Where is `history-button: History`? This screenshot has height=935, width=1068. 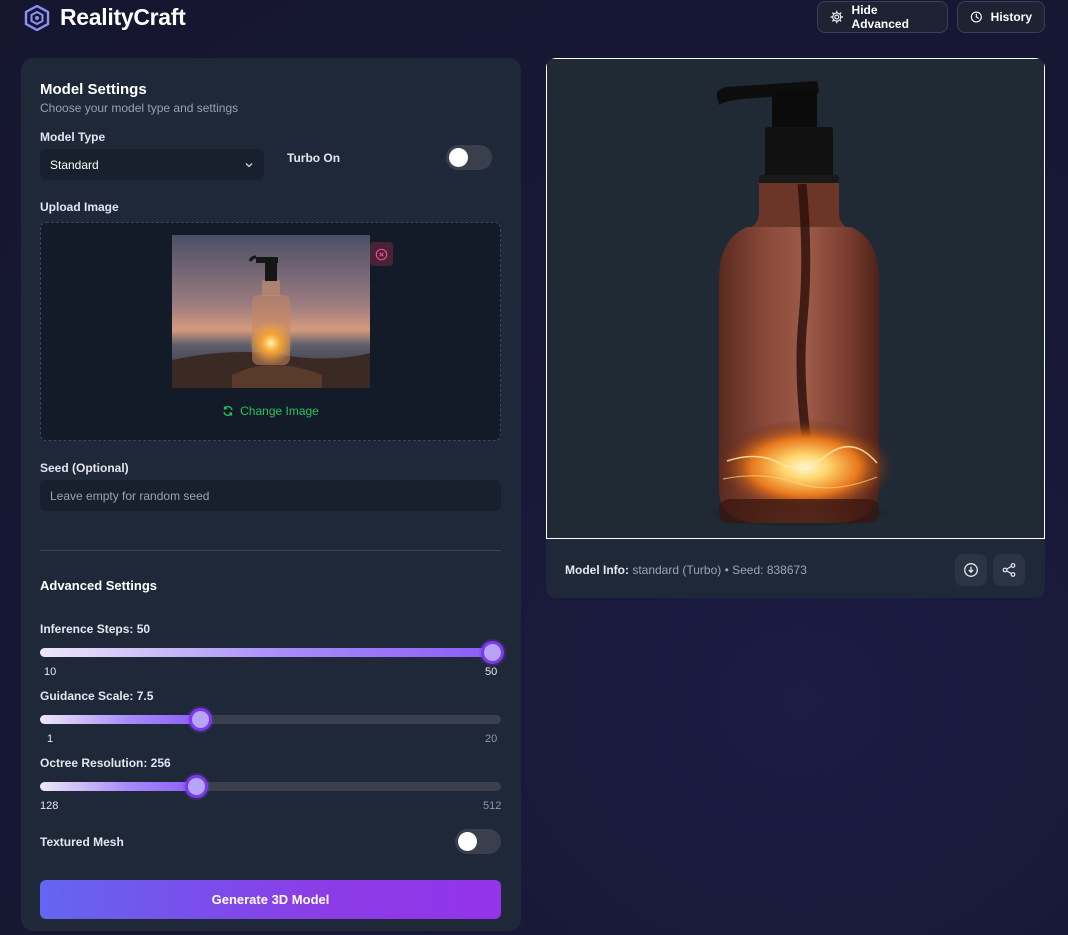
history-button: History is located at coordinates (1001, 17).